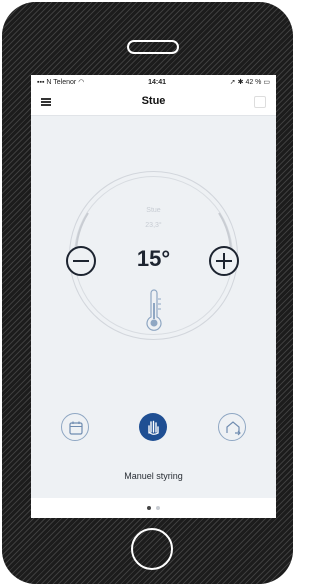  Describe the element at coordinates (153, 210) in the screenshot. I see `room-name: Stue` at that location.